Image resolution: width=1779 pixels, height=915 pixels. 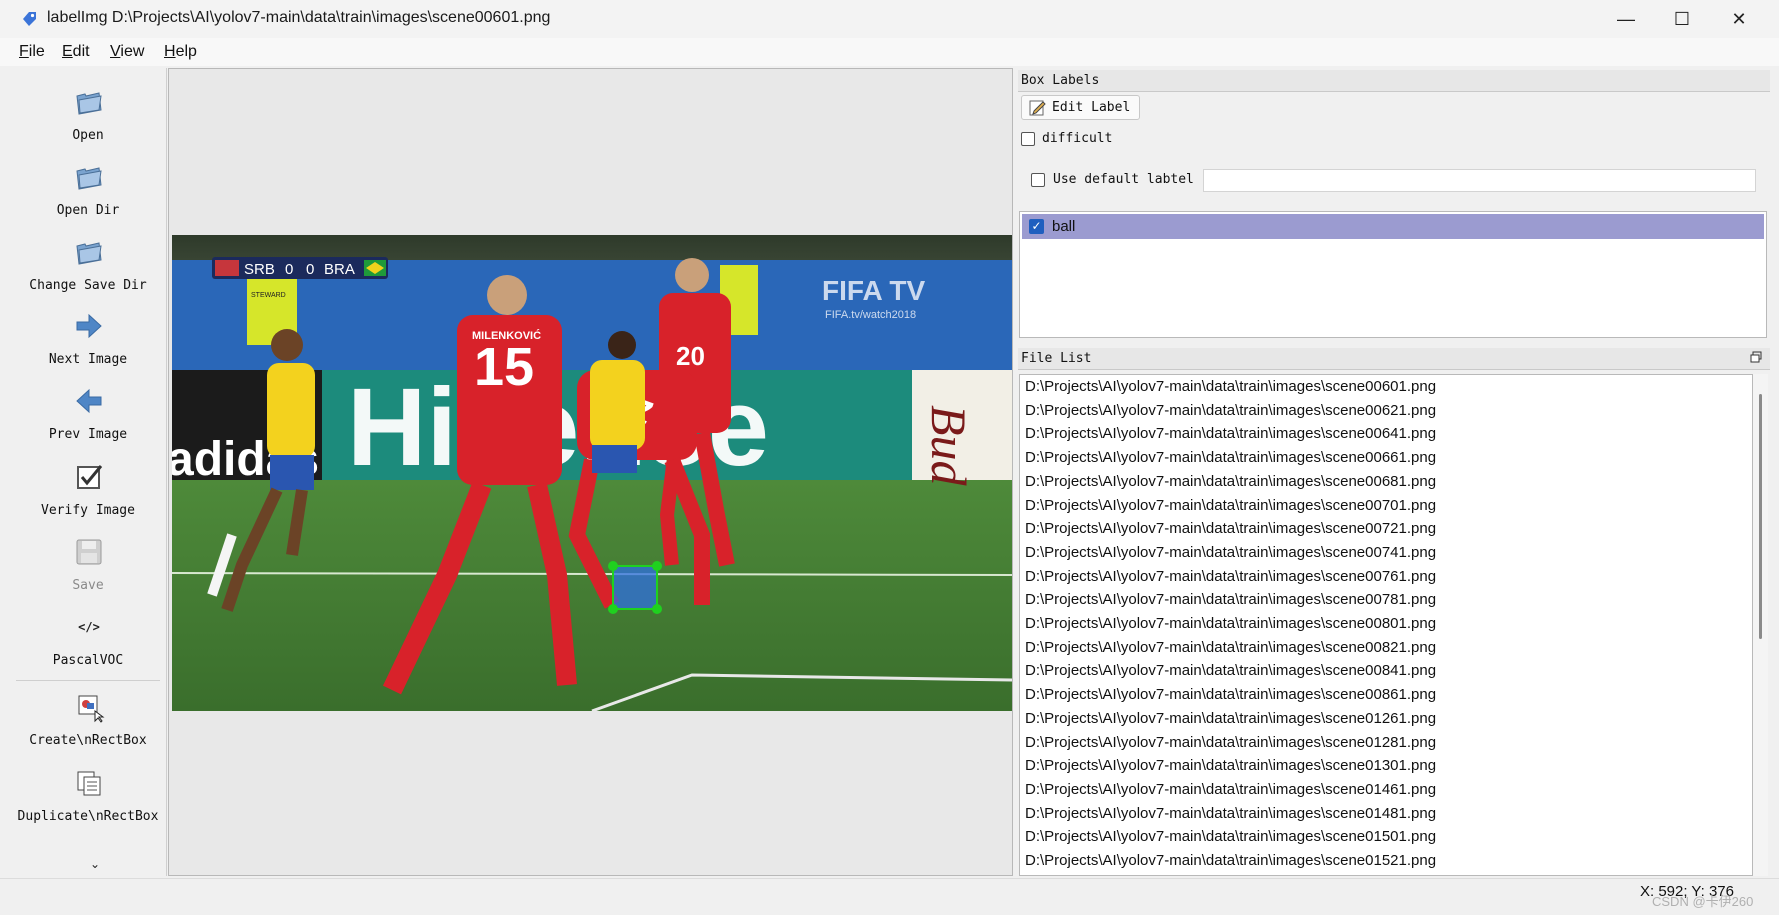 I want to click on floppy-icon, so click(x=89, y=552).